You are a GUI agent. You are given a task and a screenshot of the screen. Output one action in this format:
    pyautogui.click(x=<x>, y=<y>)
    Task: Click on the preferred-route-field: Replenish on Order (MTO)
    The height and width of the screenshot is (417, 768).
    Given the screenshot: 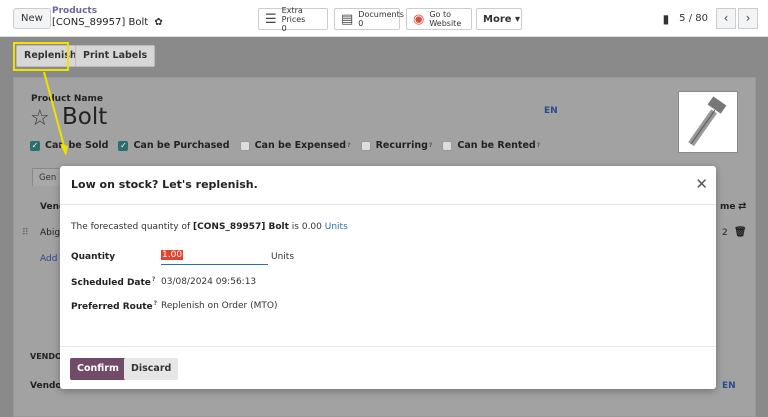 What is the action you would take?
    pyautogui.click(x=219, y=306)
    